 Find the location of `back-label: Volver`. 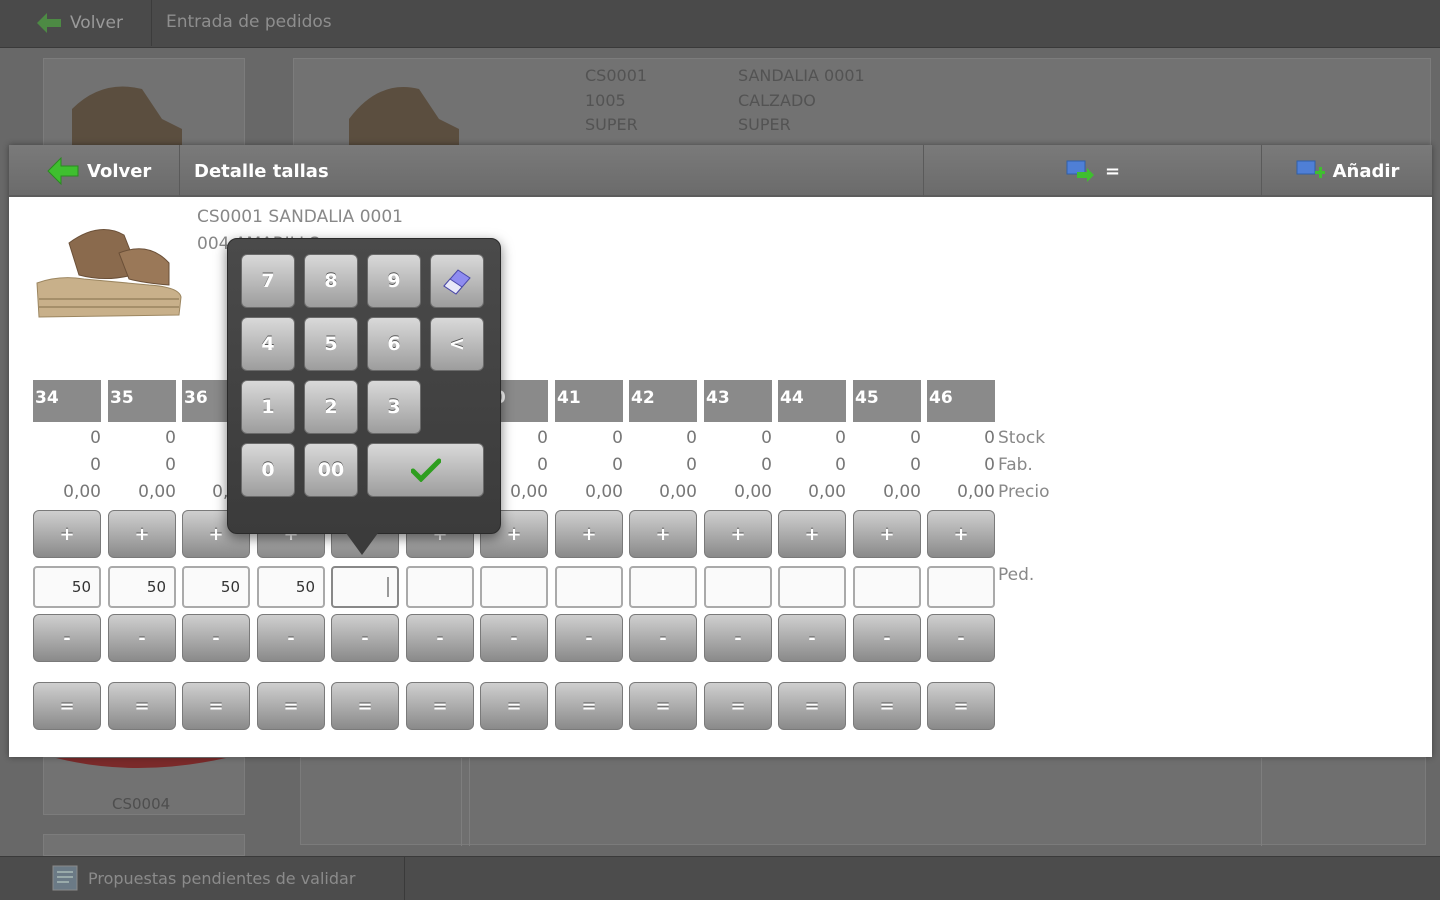

back-label: Volver is located at coordinates (96, 23).